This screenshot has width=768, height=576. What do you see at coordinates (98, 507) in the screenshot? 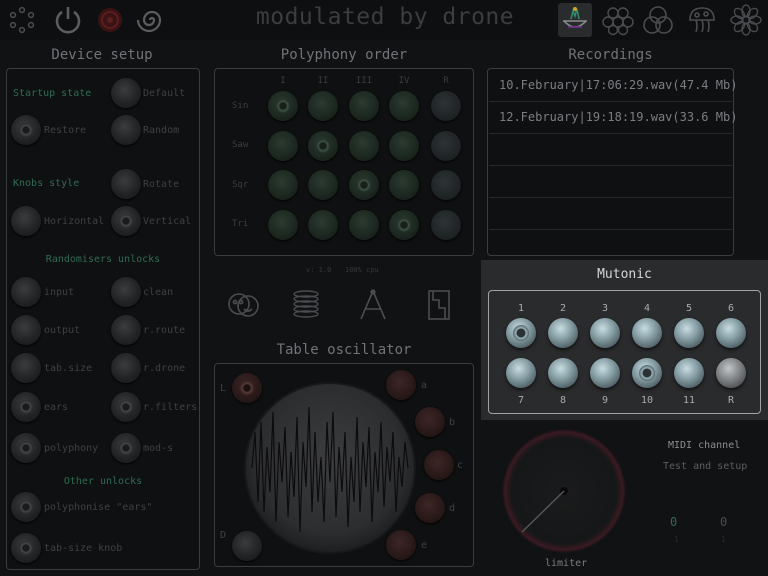
I see `polyphonise-ears-label: polyphonise "ears"` at bounding box center [98, 507].